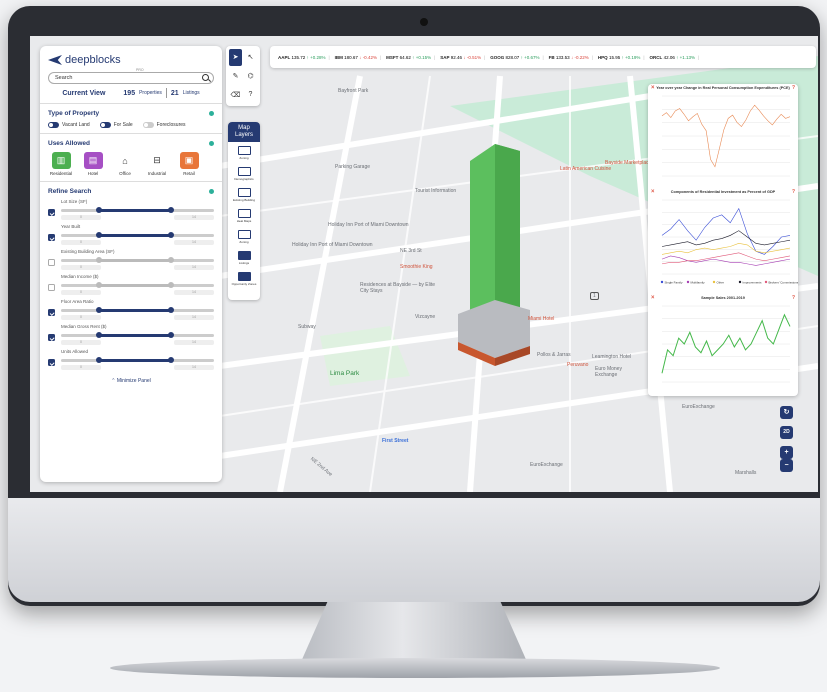 The image size is (827, 692). I want to click on ticker-item: HPQ 15.95 ↑ +0.19% |, so click(621, 57).